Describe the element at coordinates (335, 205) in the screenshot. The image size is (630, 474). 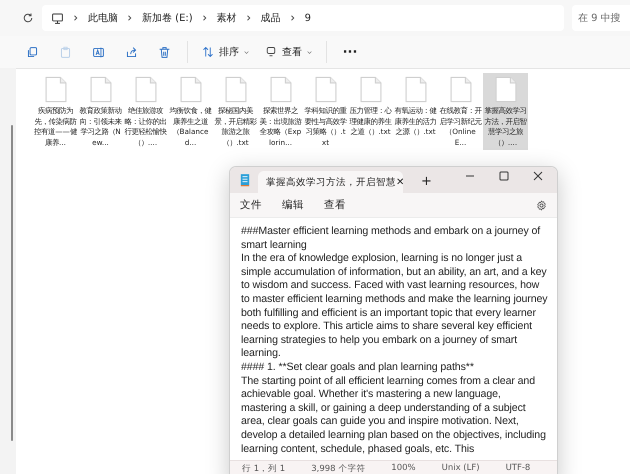
I see `menu-item: 查看` at that location.